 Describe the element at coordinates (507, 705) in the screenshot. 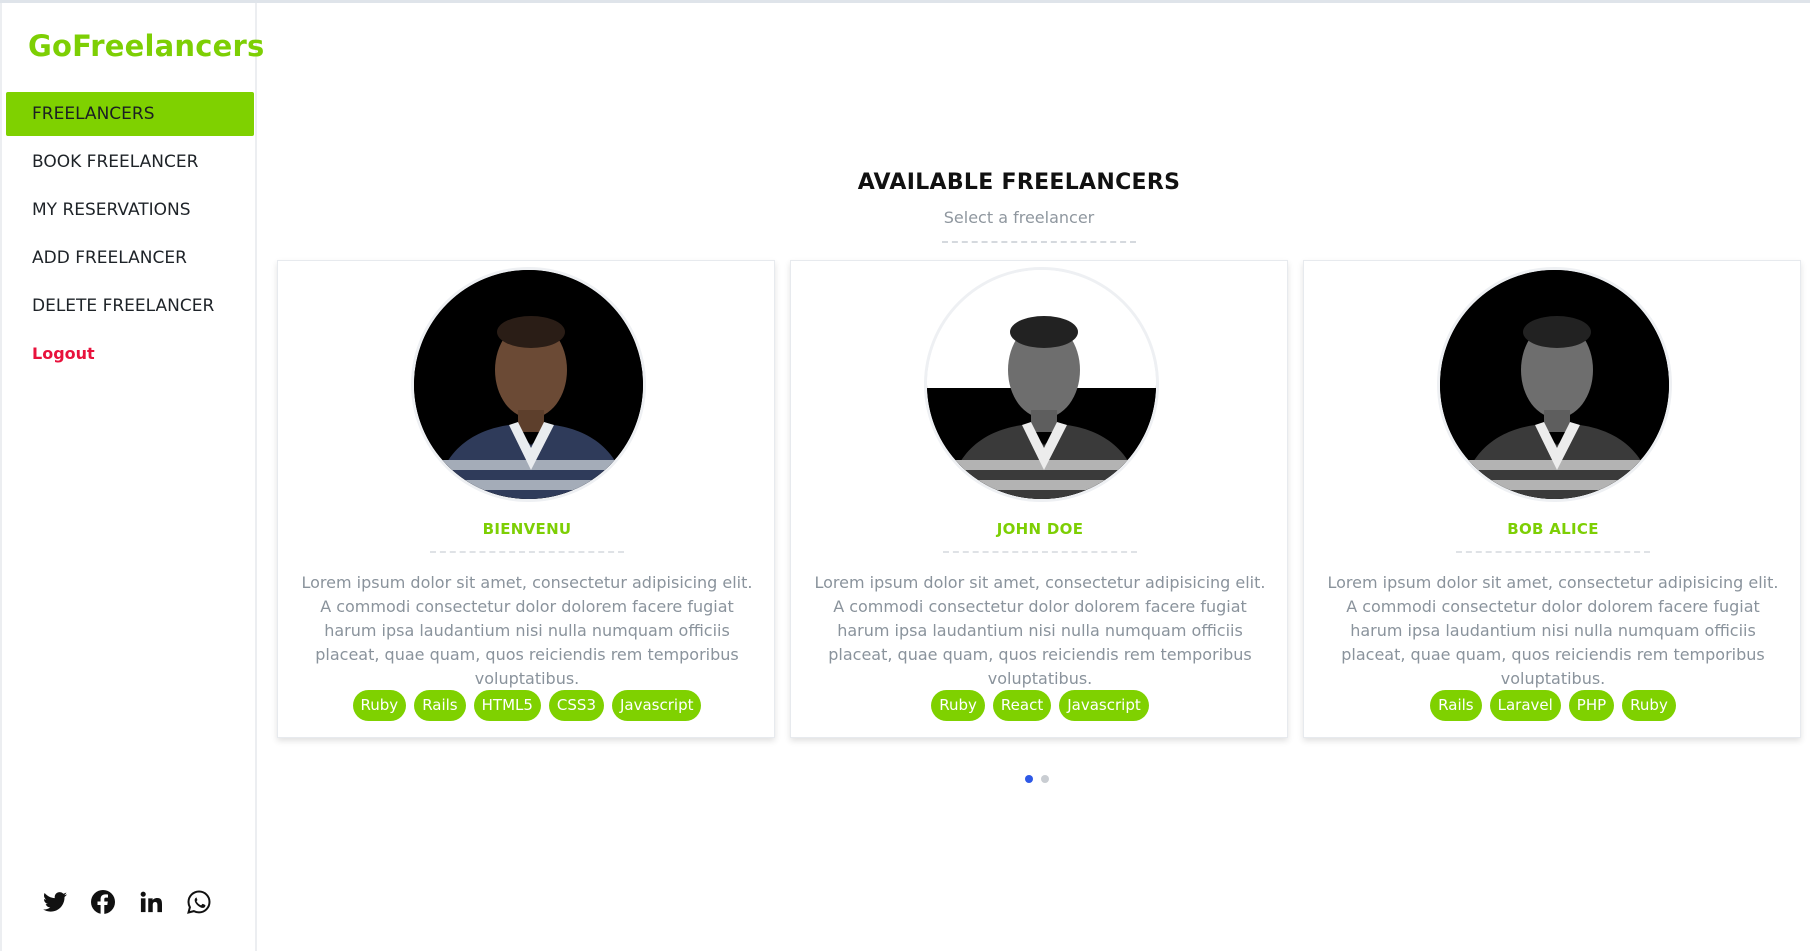

I see `skill-tag: HTML5` at that location.